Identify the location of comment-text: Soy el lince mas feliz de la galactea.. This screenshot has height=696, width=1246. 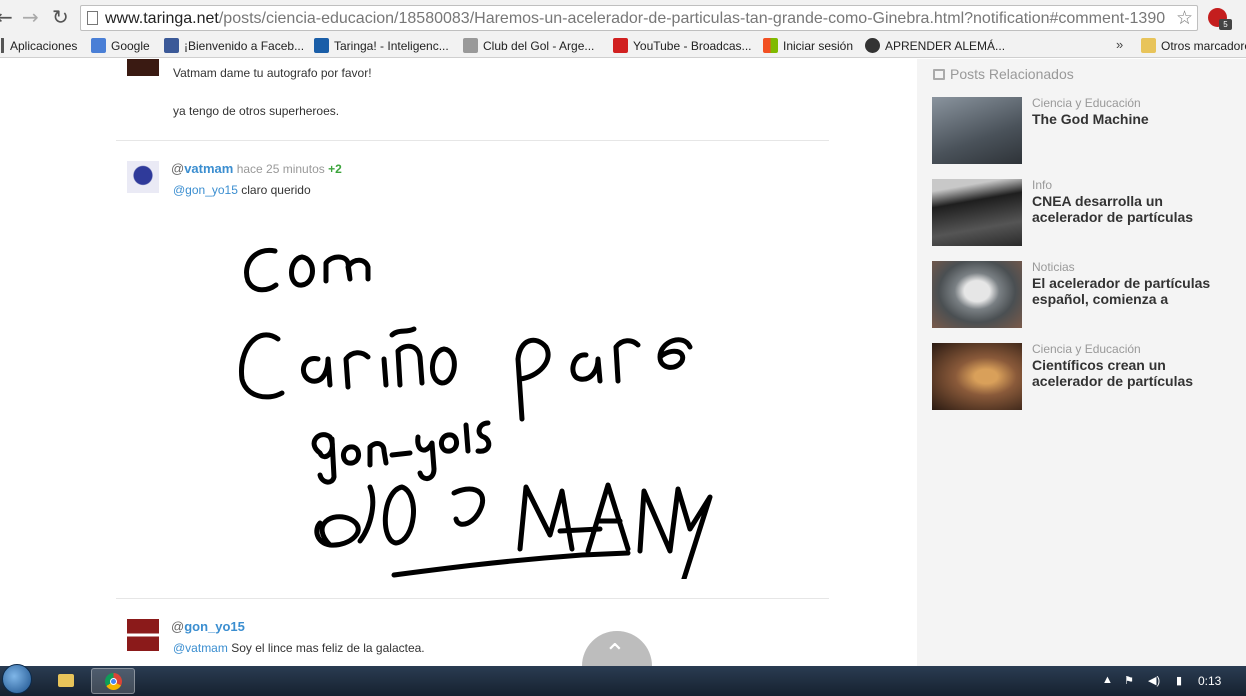
(328, 648).